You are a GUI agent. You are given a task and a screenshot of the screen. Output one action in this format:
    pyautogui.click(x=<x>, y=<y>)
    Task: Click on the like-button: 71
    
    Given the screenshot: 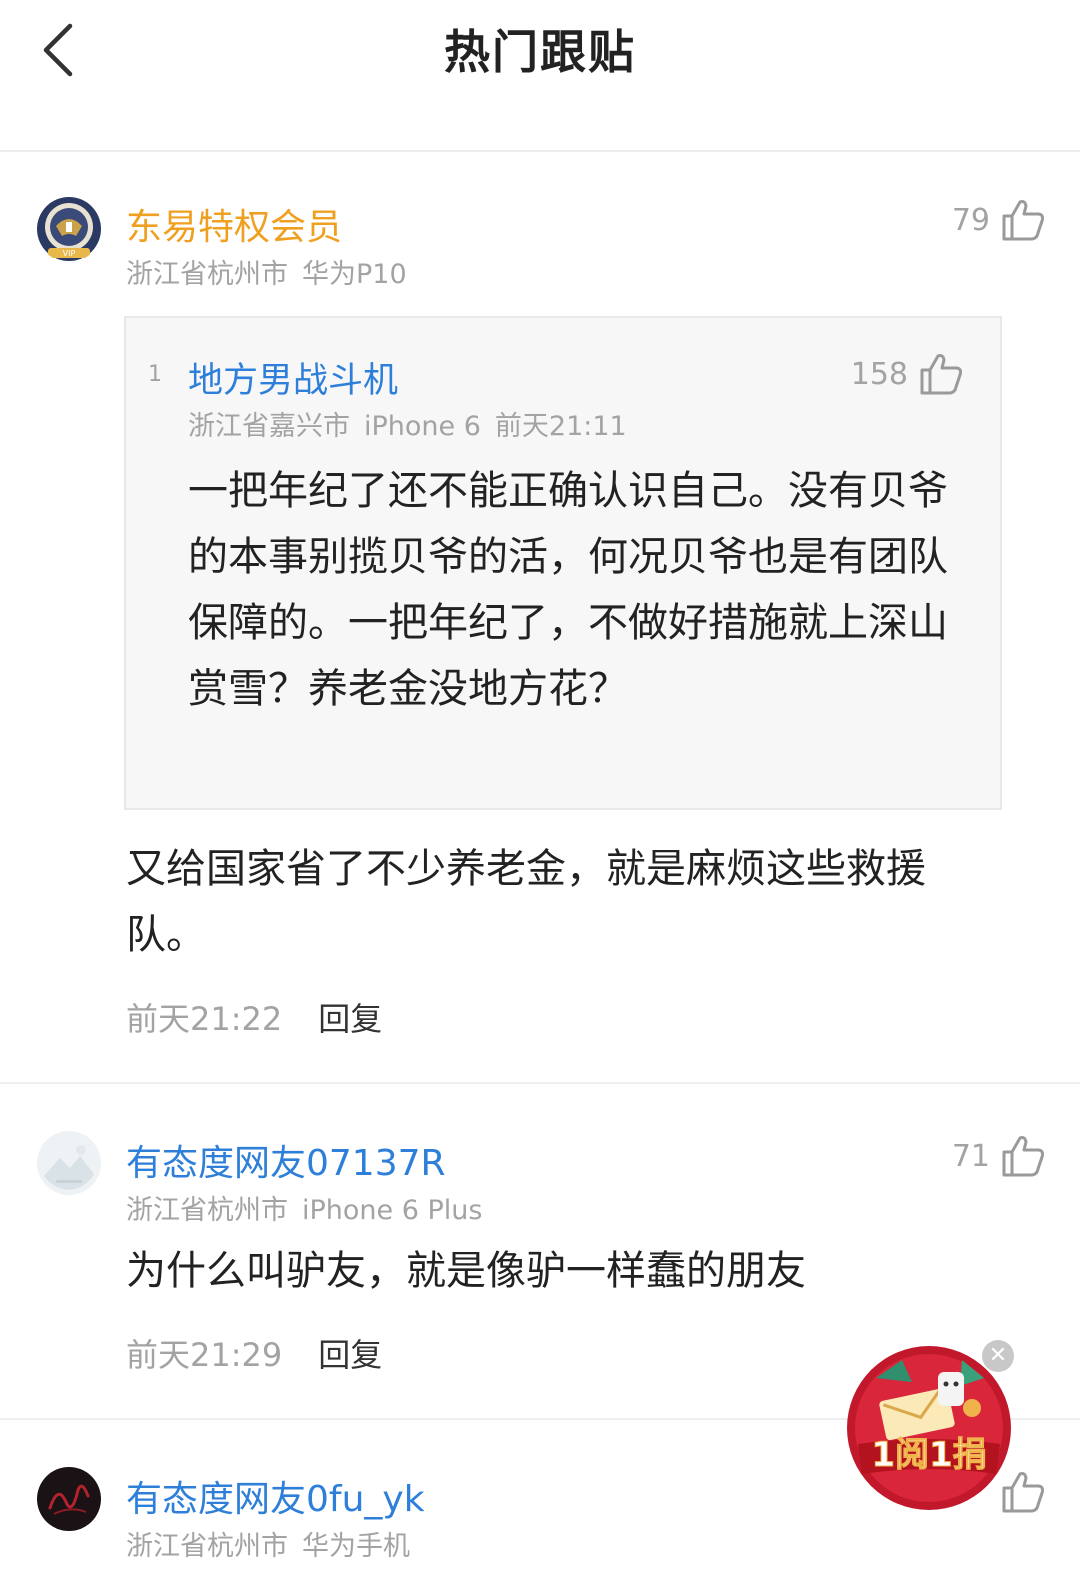 What is the action you would take?
    pyautogui.click(x=999, y=1156)
    